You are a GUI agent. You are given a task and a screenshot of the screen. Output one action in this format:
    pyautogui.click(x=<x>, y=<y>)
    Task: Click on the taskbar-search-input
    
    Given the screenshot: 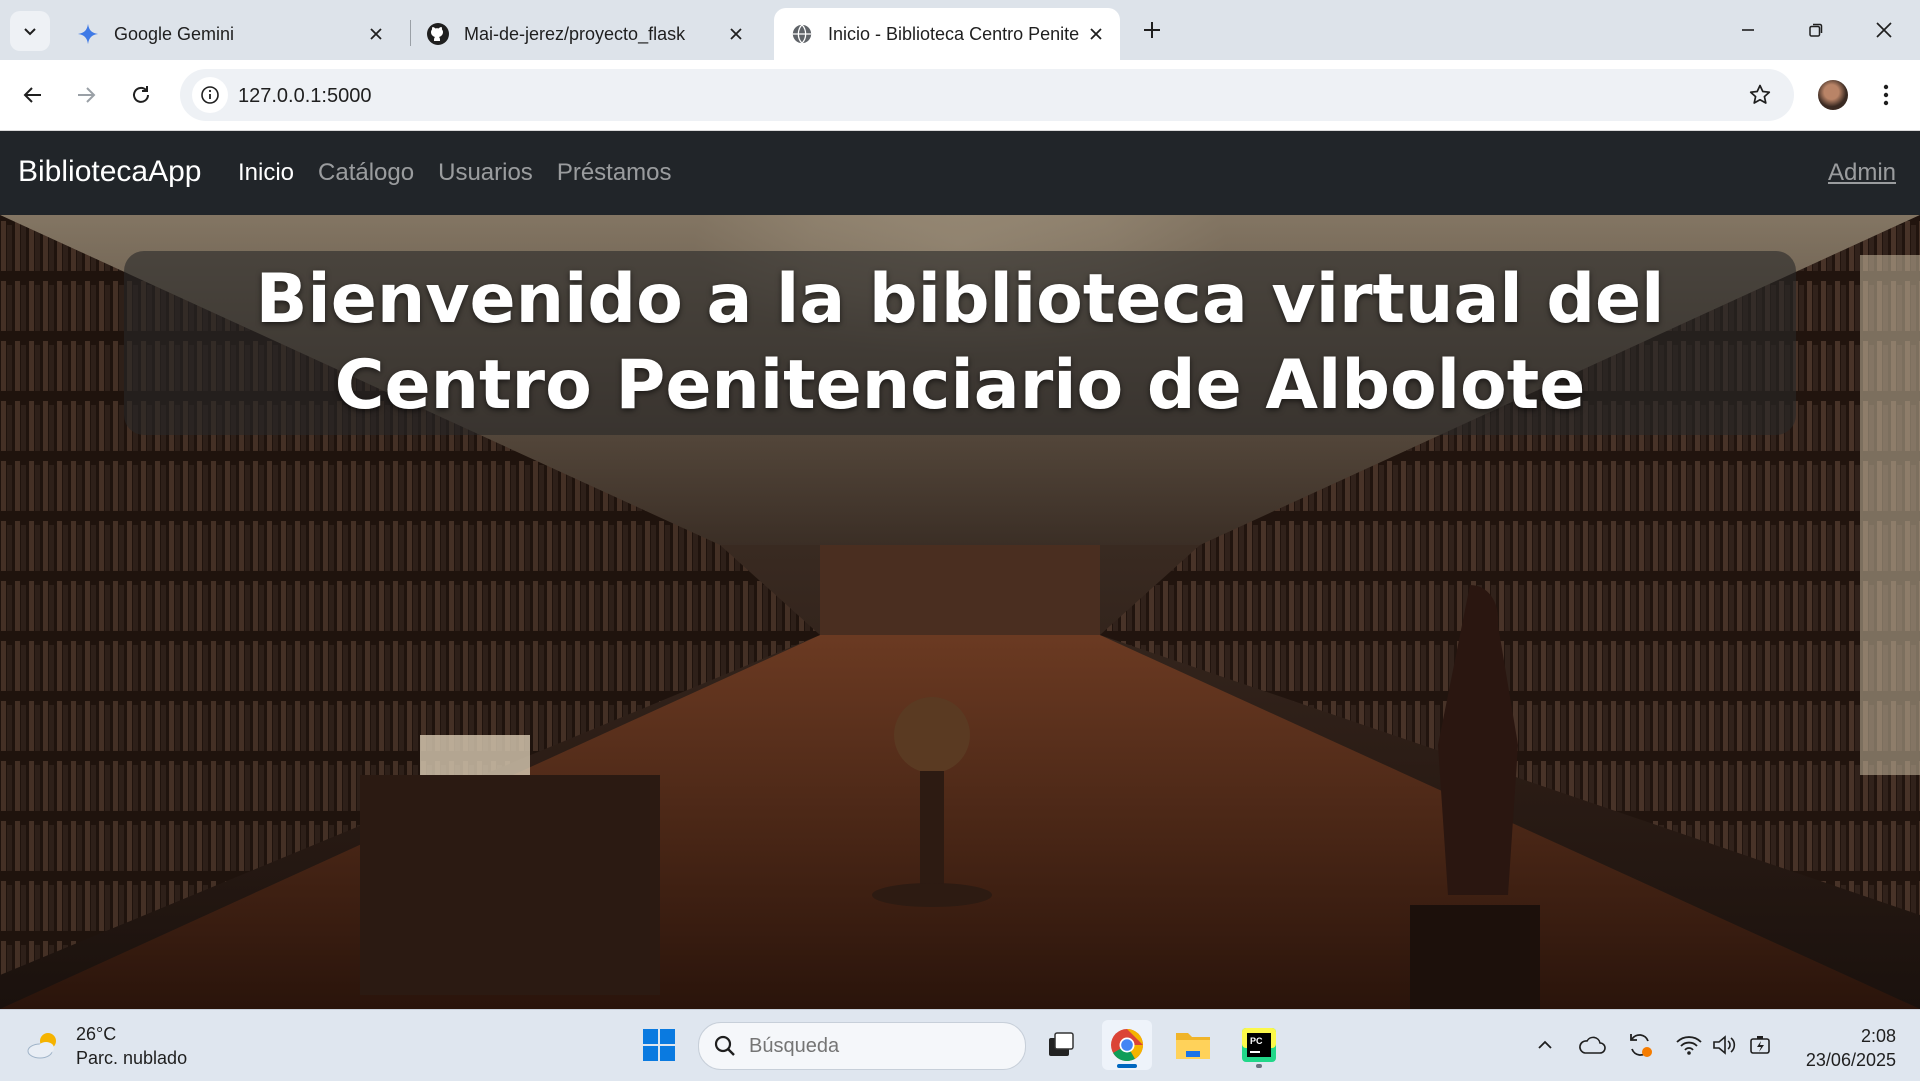 What is the action you would take?
    pyautogui.click(x=874, y=1046)
    